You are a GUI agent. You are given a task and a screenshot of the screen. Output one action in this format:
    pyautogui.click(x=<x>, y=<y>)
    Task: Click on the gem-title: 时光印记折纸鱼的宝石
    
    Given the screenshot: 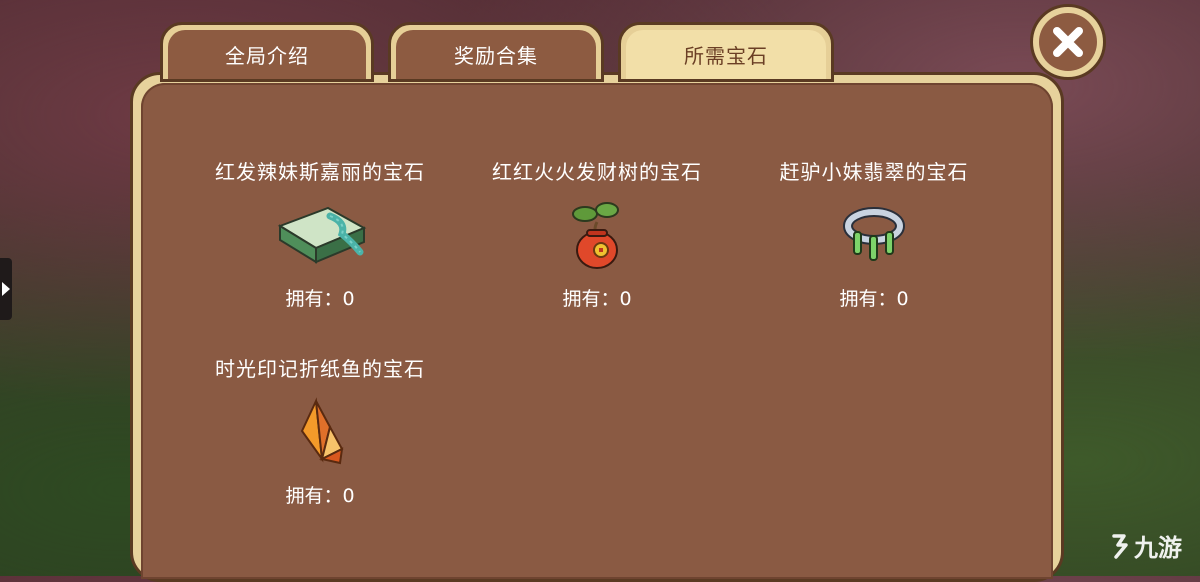 What is the action you would take?
    pyautogui.click(x=320, y=369)
    